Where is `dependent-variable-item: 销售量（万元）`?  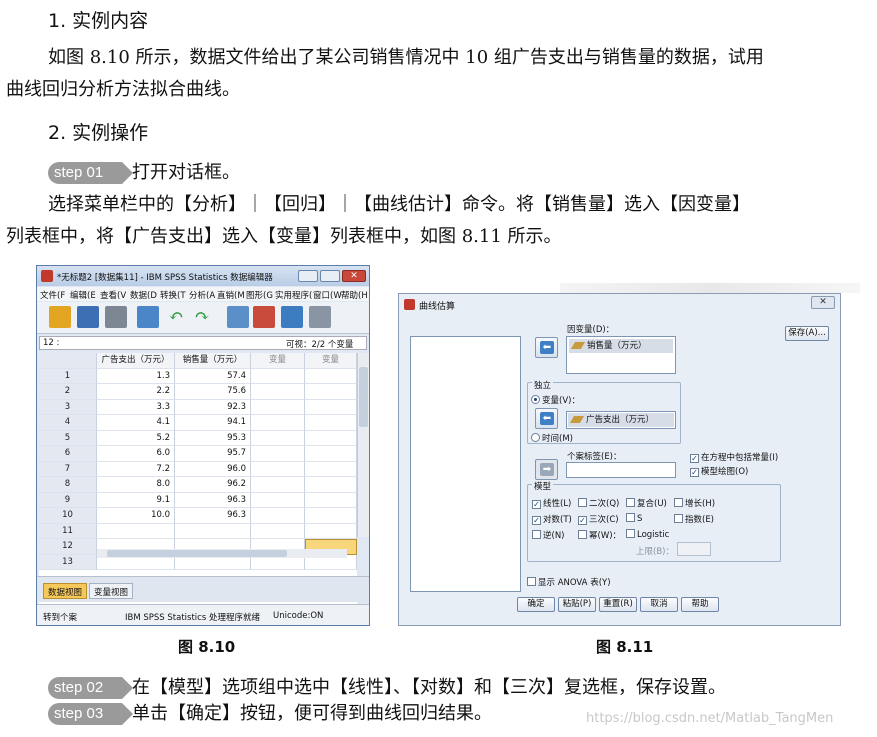
dependent-variable-item: 销售量（万元） is located at coordinates (621, 346).